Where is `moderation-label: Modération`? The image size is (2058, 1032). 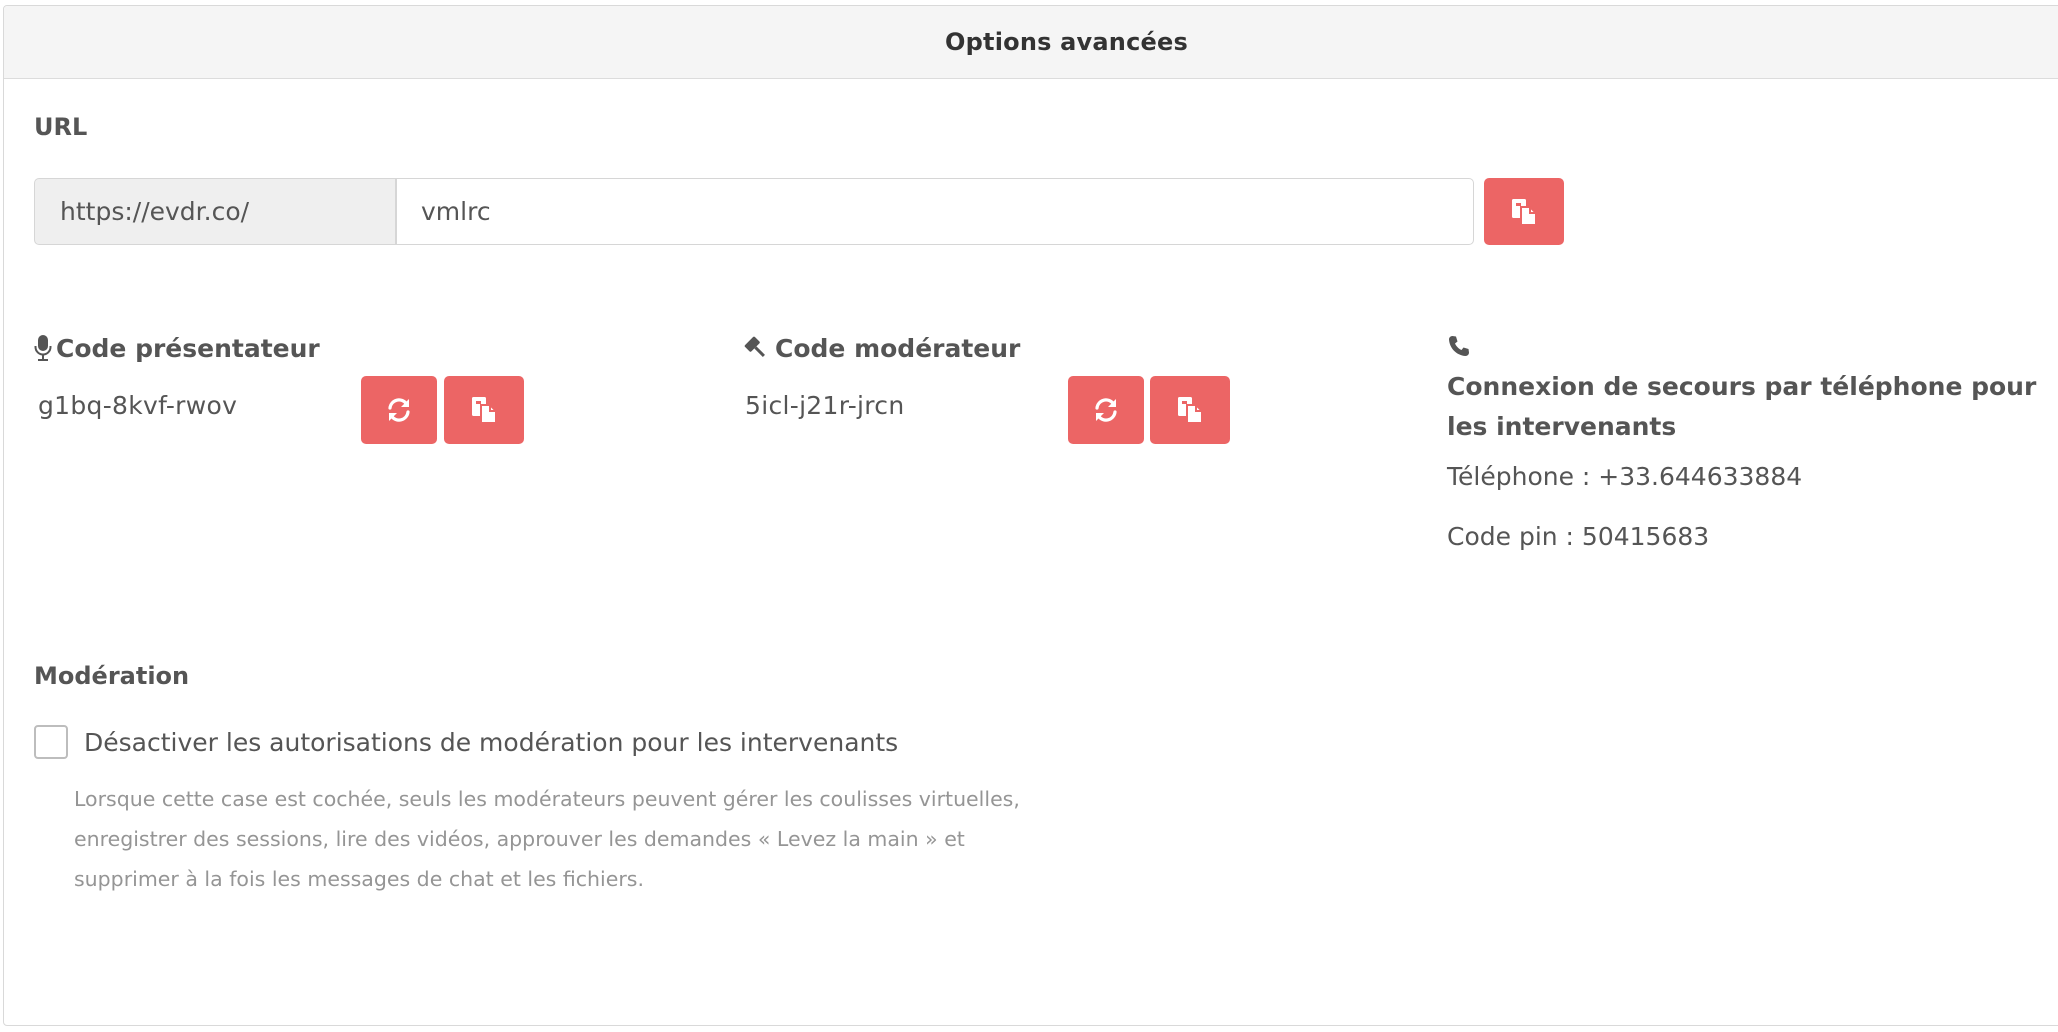
moderation-label: Modération is located at coordinates (112, 676).